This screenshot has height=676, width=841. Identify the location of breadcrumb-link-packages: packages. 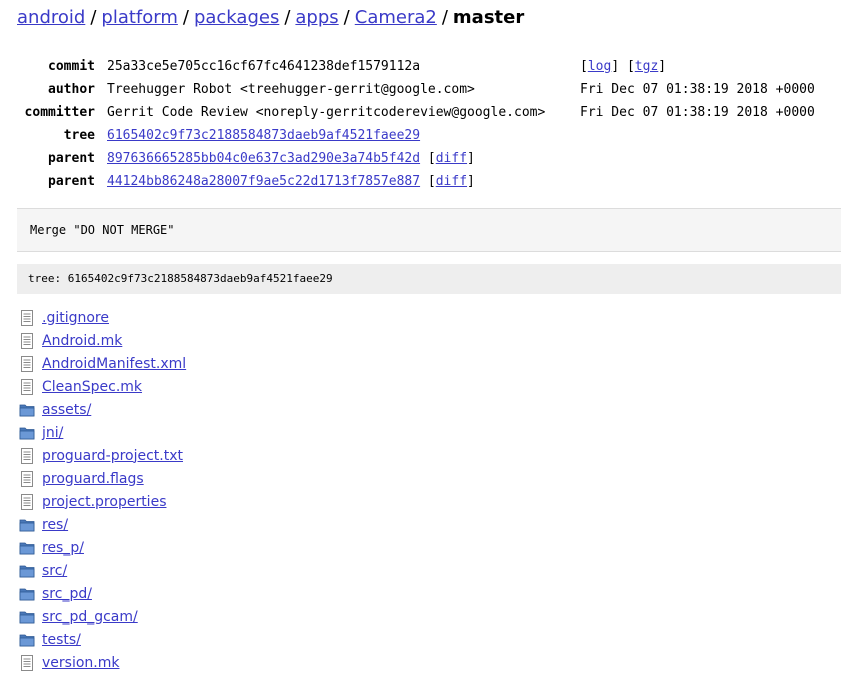
(236, 17).